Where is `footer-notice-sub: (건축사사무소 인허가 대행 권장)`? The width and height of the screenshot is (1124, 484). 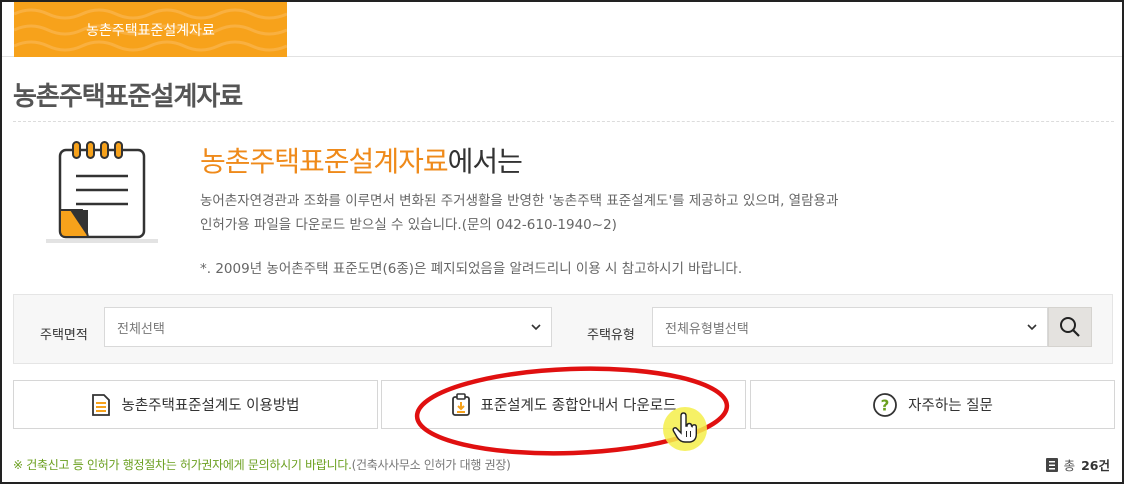 footer-notice-sub: (건축사사무소 인허가 대행 권장) is located at coordinates (431, 465).